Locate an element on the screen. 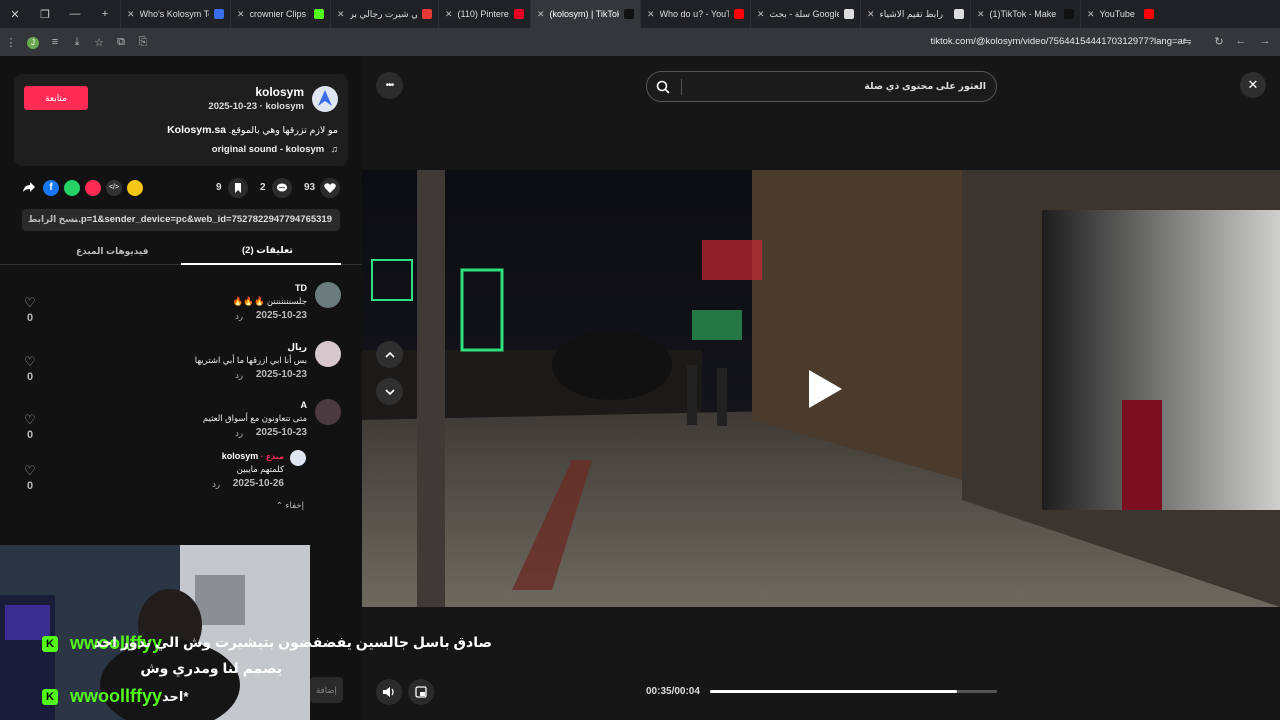 Image resolution: width=1280 pixels, height=720 pixels. copy-link-button: نسخ الرابط is located at coordinates (53, 219).